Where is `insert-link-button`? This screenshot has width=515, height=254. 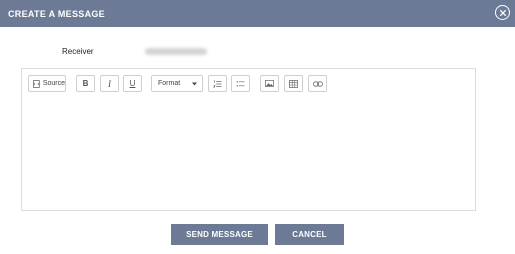 insert-link-button is located at coordinates (317, 83).